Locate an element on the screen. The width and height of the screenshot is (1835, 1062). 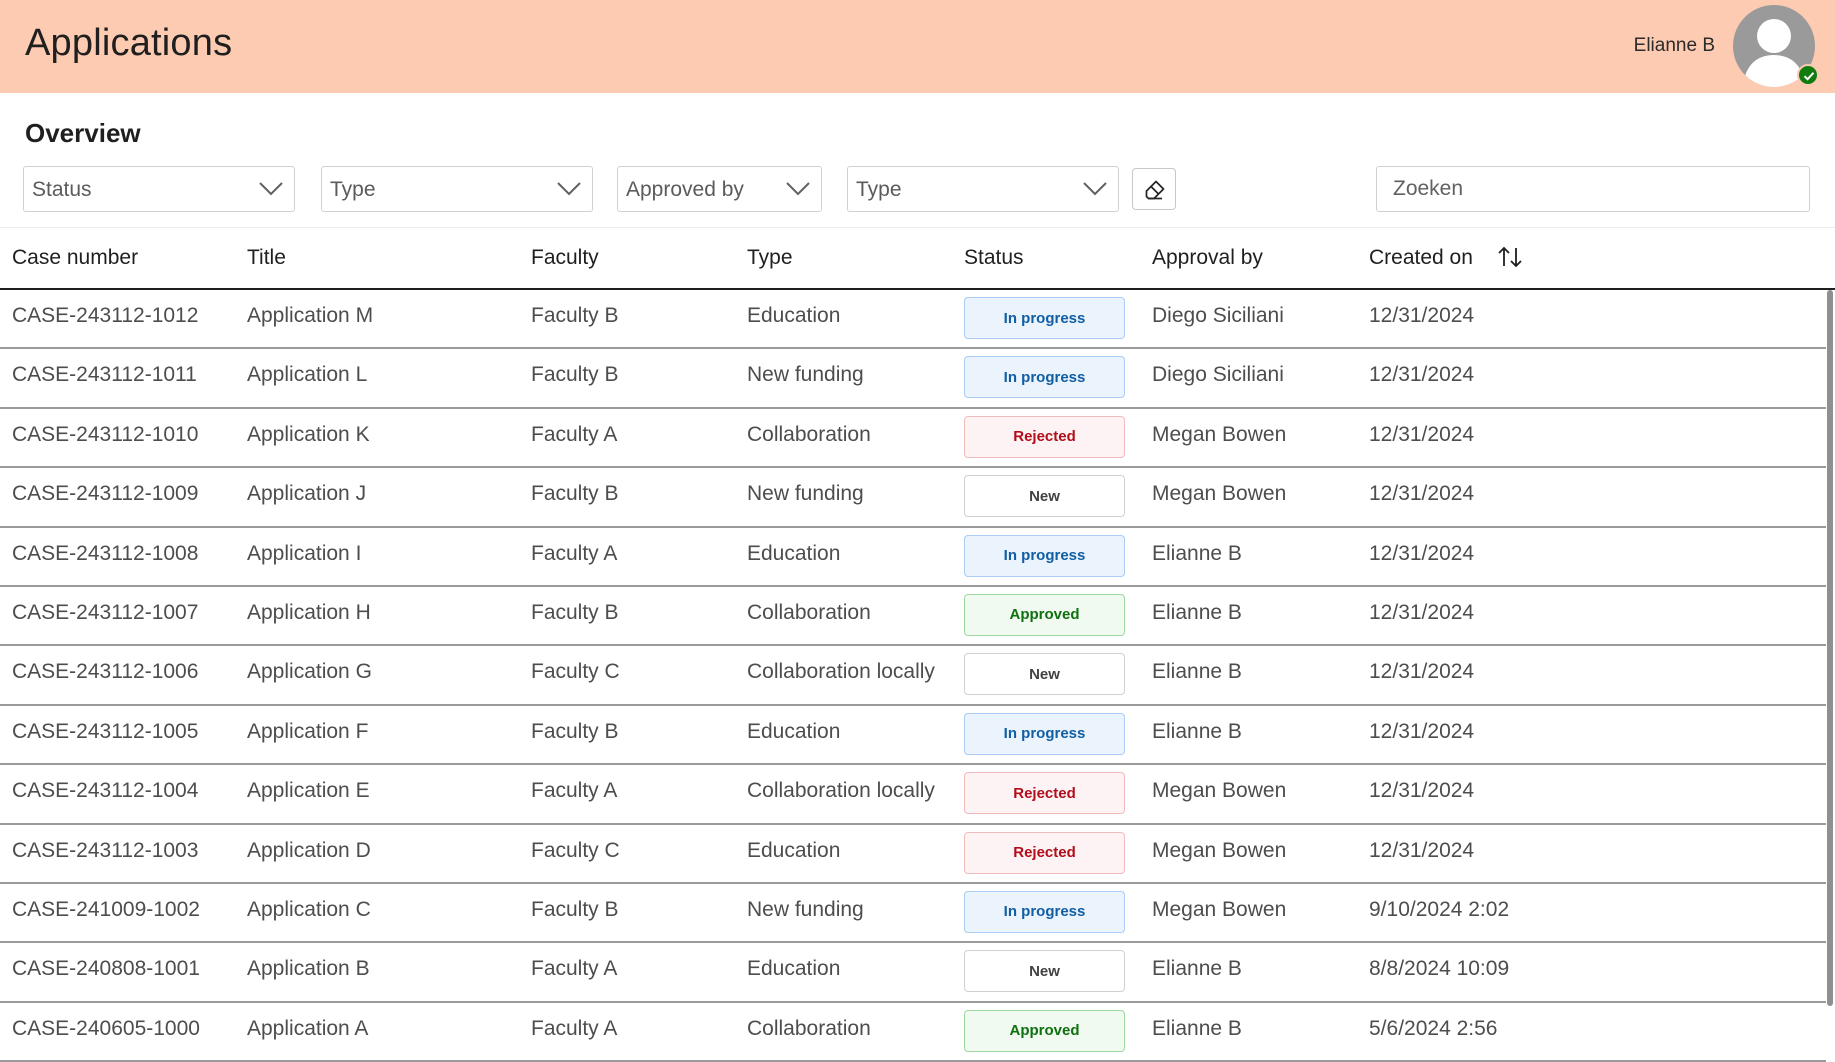
column-header-created-on: Created on is located at coordinates (1421, 258).